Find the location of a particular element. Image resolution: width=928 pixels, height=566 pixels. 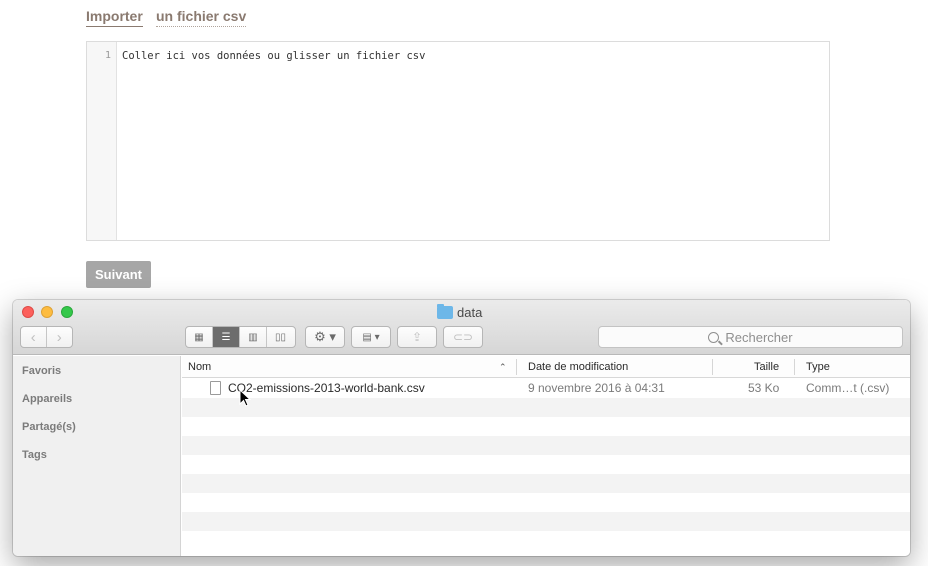

chevron-right-icon: › is located at coordinates (59, 337).